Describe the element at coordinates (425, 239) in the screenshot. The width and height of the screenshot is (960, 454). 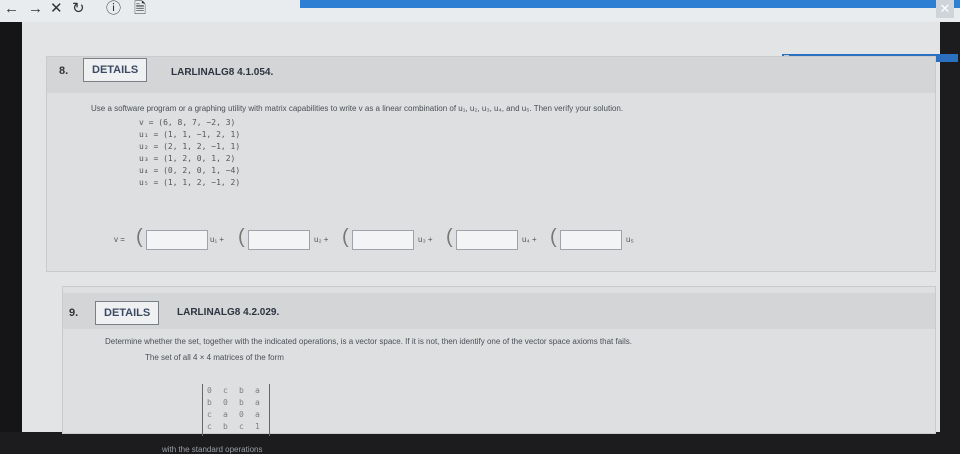
I see `answer-label: u₃ +` at that location.